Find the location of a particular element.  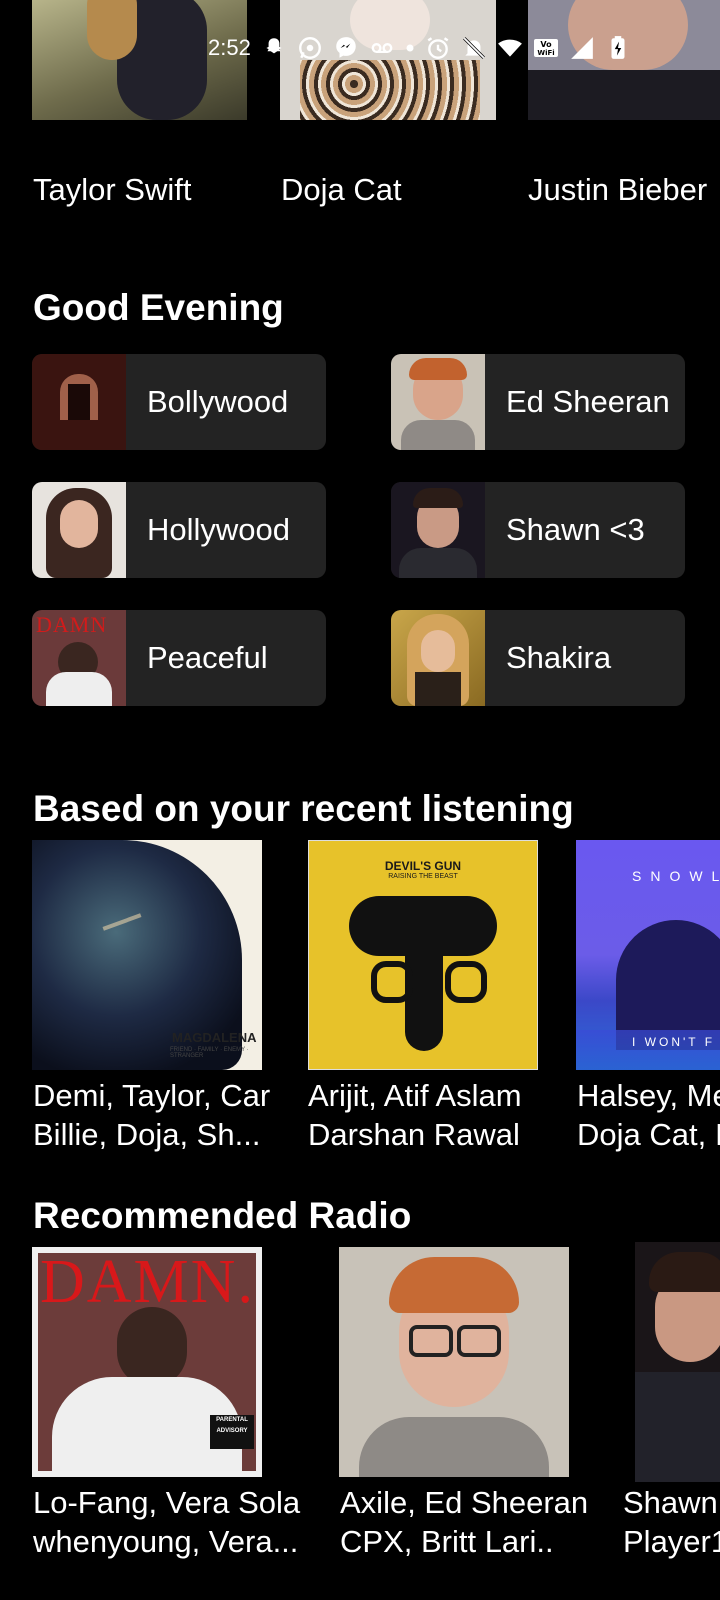

mix-cover-2: DEVIL'S GUN RAISING THE BEAST is located at coordinates (423, 955).